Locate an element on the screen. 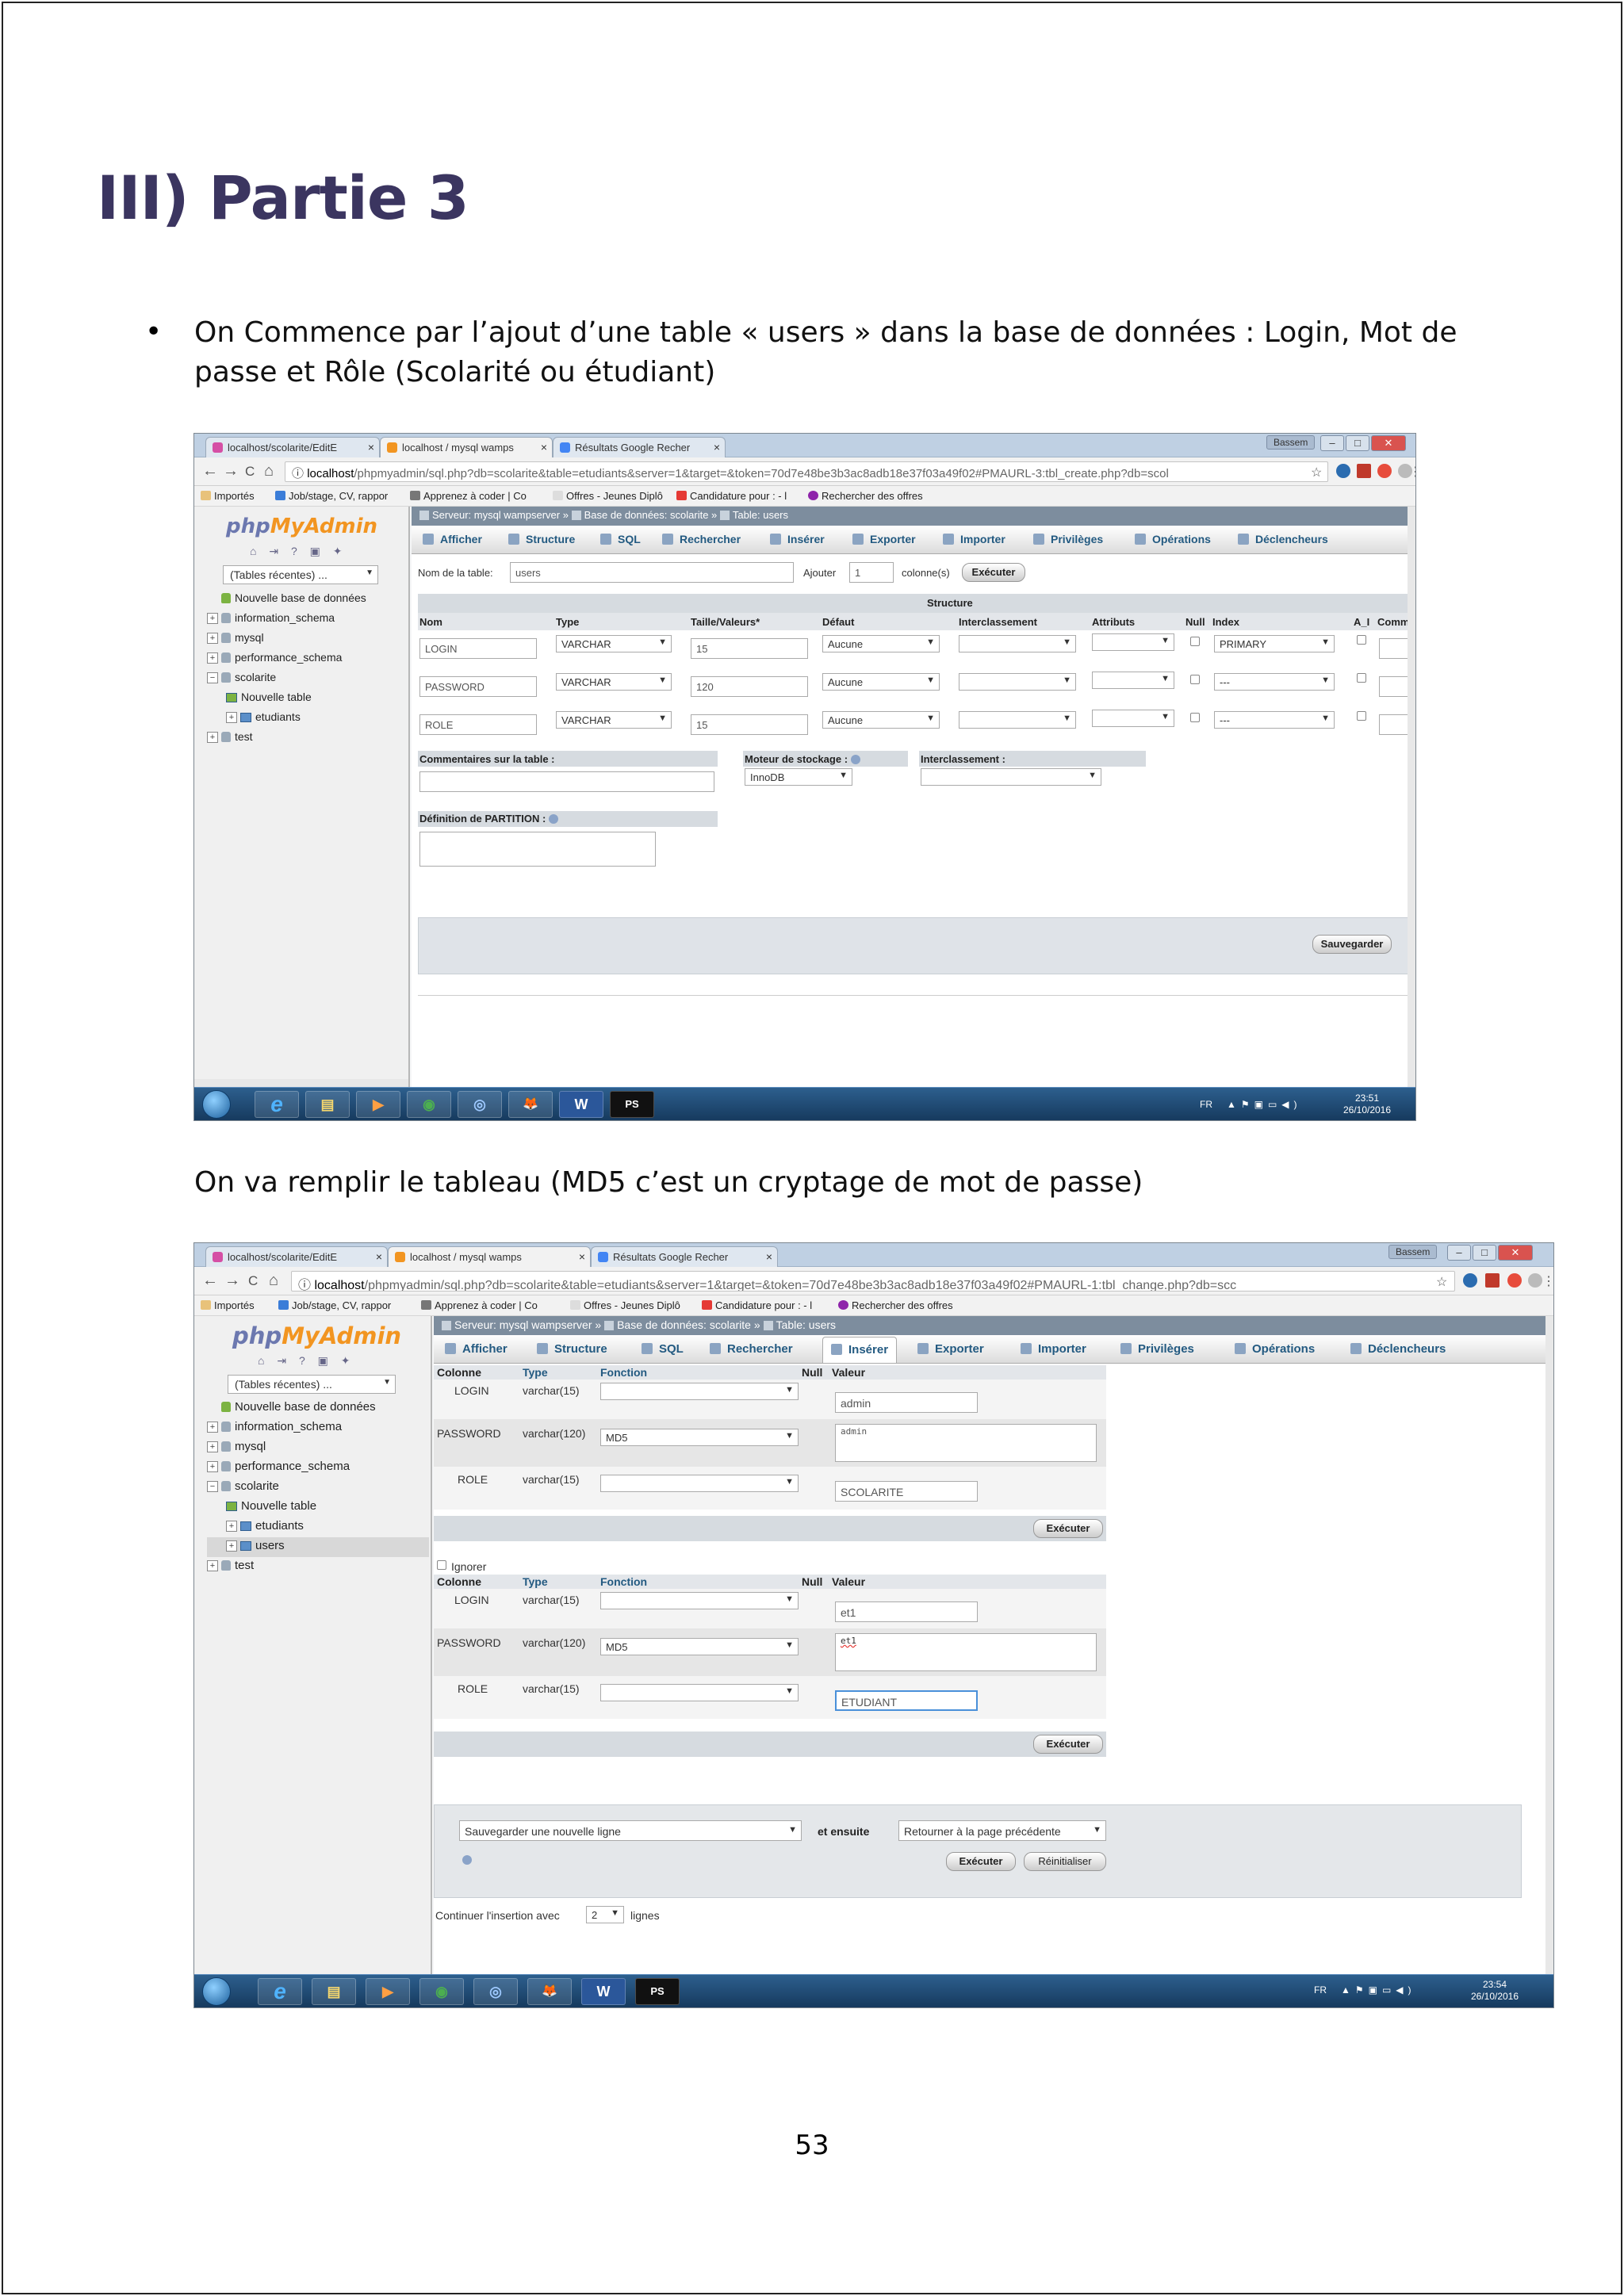  bookmark-item: Importés is located at coordinates (228, 1305).